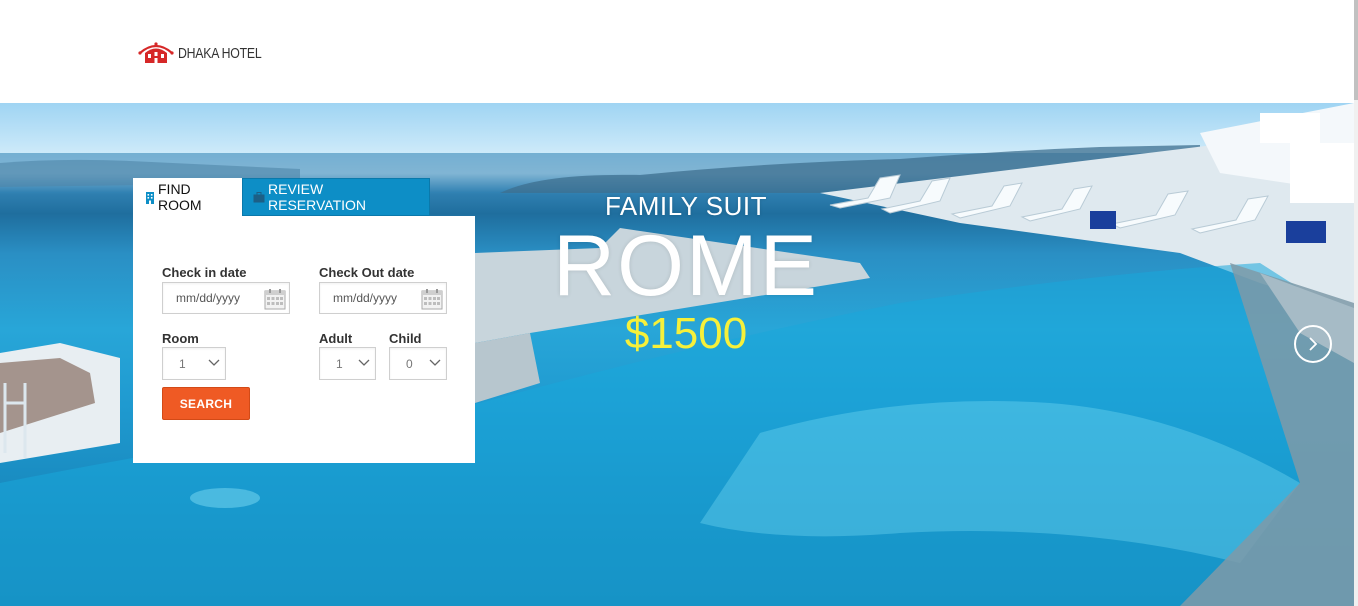  What do you see at coordinates (347, 363) in the screenshot?
I see `adult-select: 1` at bounding box center [347, 363].